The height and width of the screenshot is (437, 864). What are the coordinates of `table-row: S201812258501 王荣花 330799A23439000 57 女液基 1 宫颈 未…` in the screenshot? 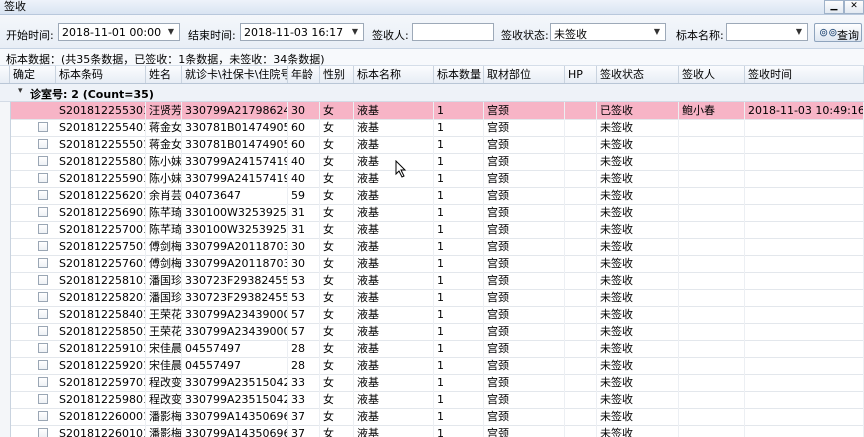 It's located at (432, 332).